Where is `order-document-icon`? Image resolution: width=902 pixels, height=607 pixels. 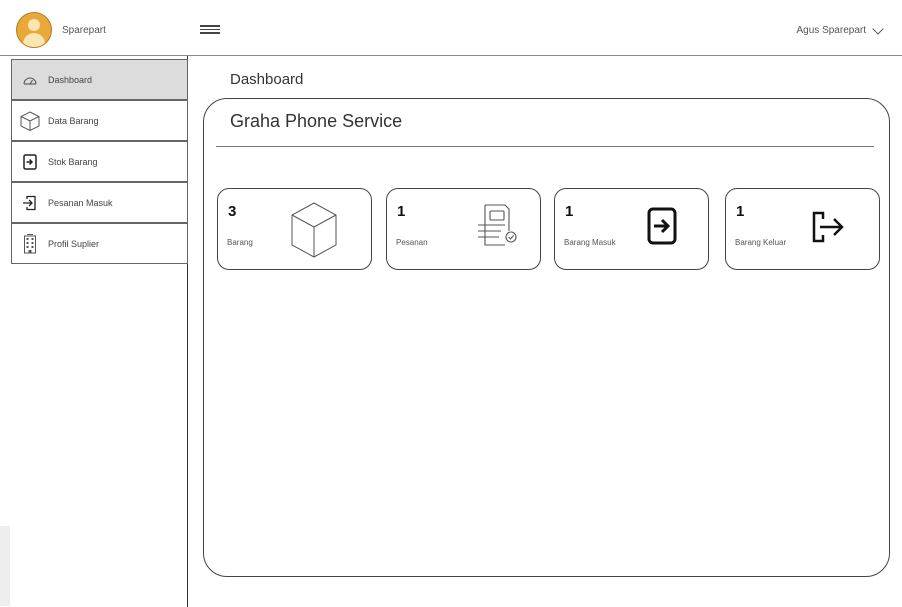
order-document-icon is located at coordinates (497, 228).